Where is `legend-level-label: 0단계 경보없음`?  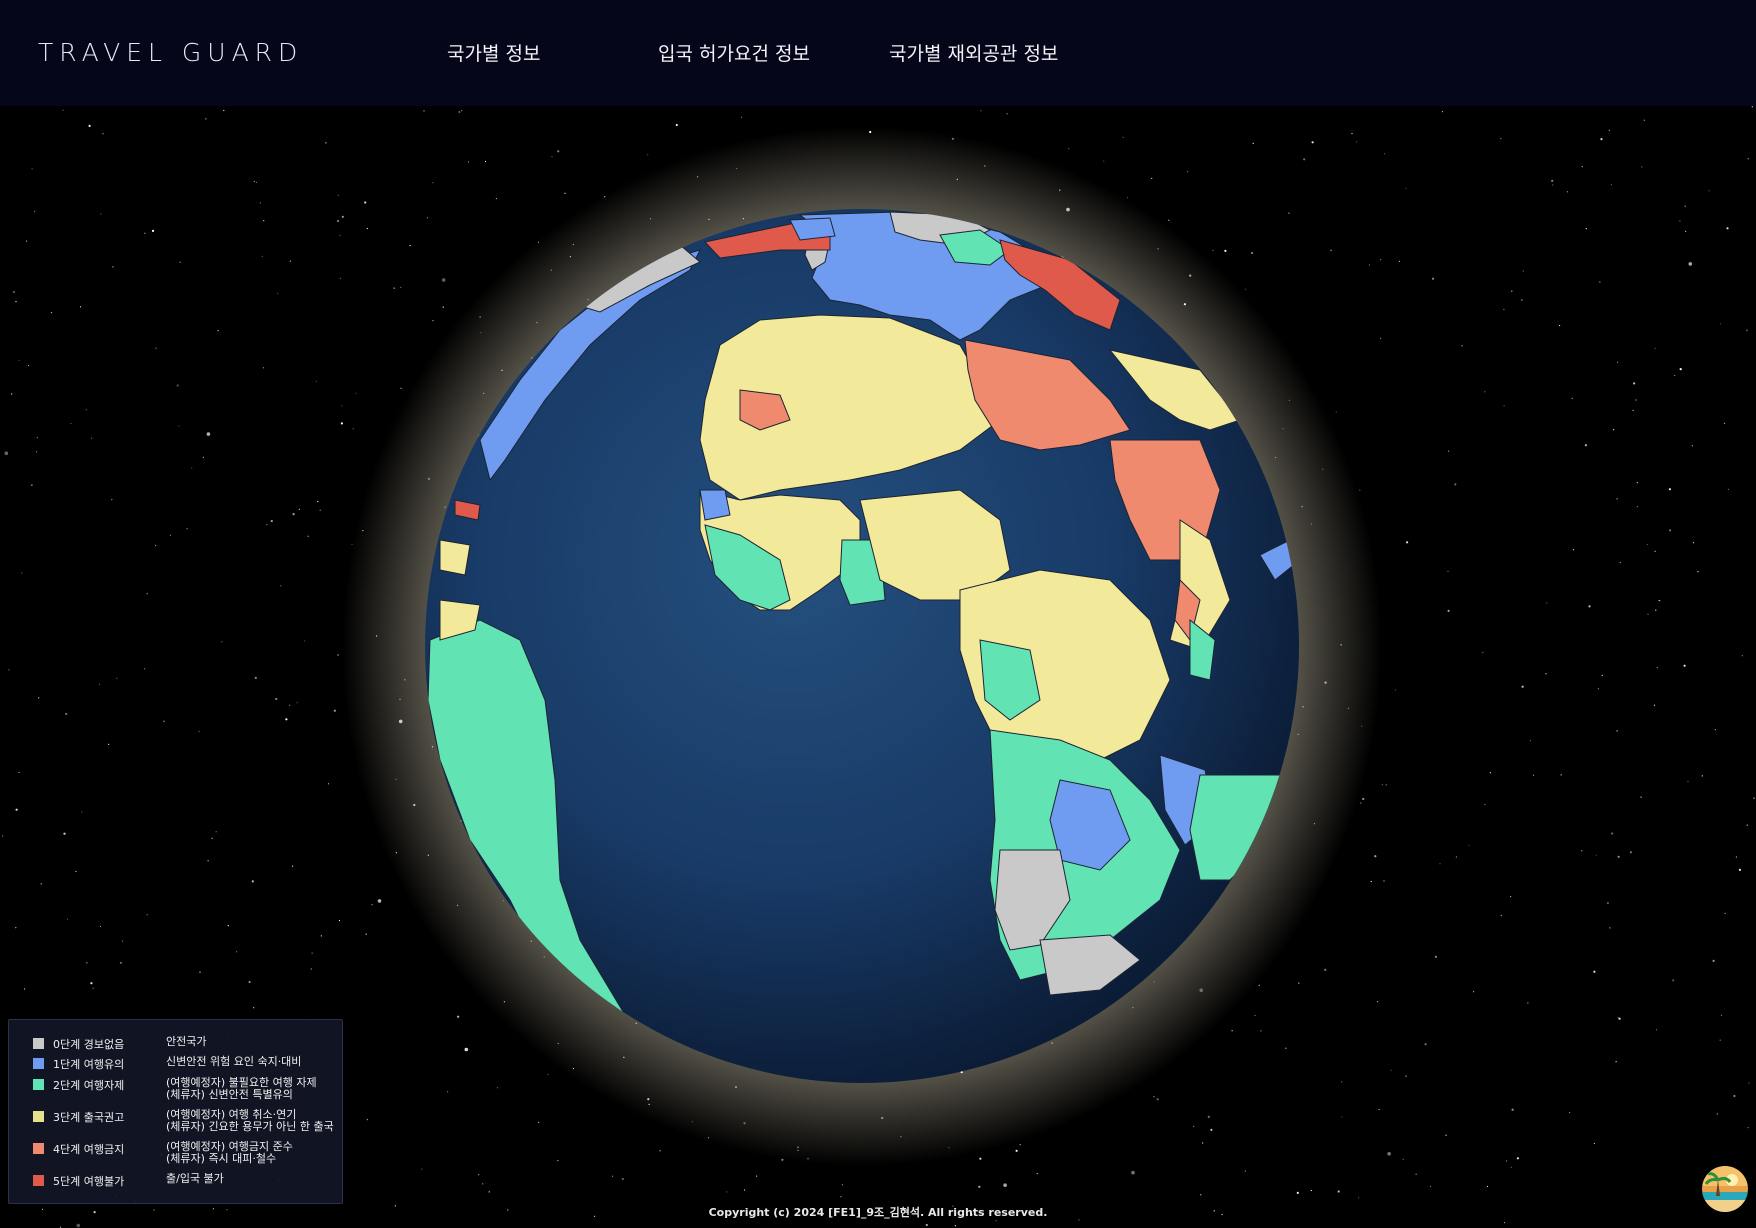 legend-level-label: 0단계 경보없음 is located at coordinates (89, 1044).